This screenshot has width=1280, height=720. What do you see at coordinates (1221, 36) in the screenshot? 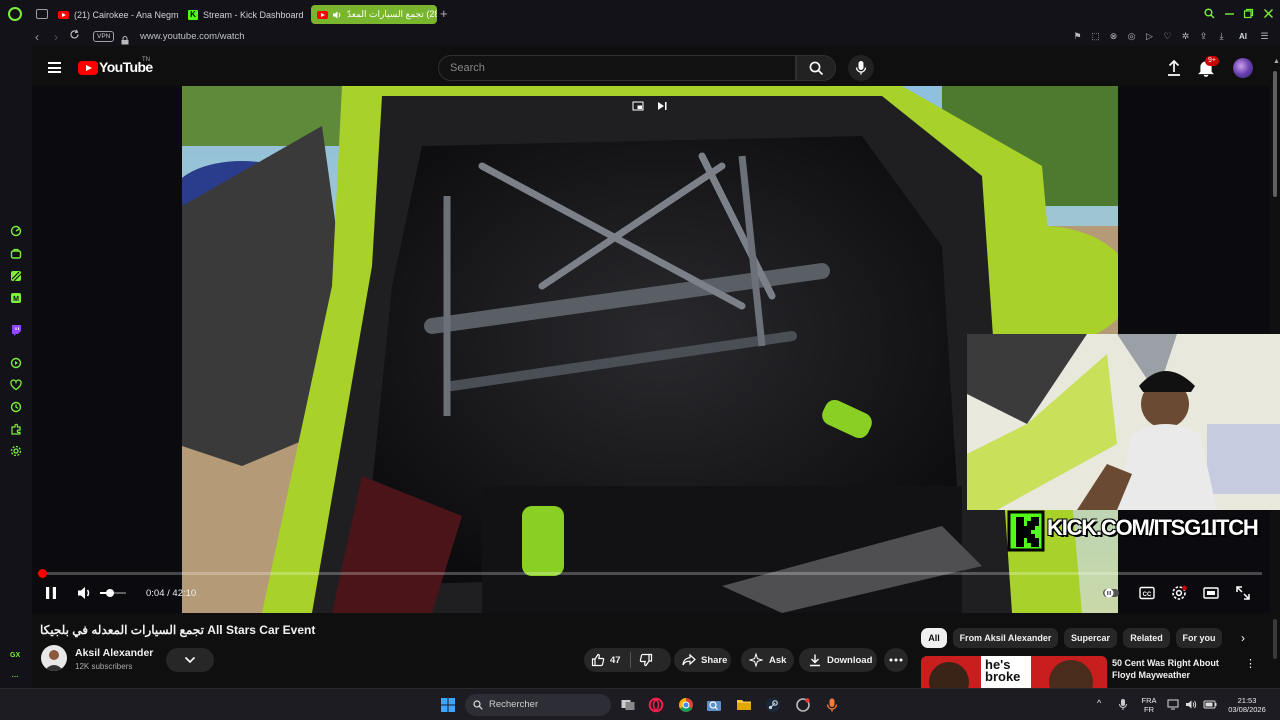
I see `downloads-icon: ⤓` at bounding box center [1221, 36].